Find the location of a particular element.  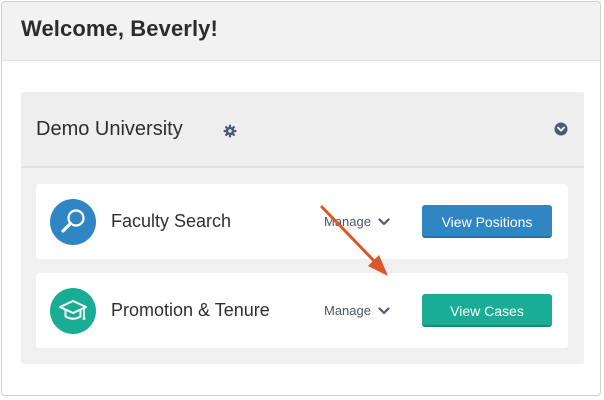

app-name: Promotion & Tenure is located at coordinates (190, 310).